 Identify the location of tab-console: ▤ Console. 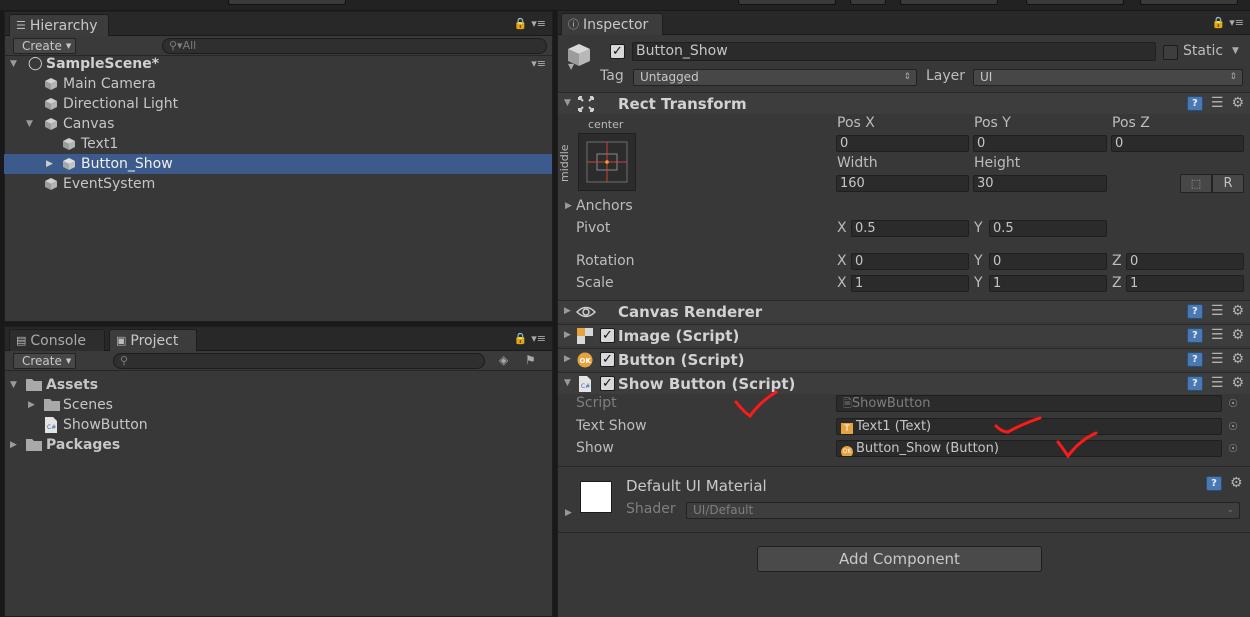
(57, 340).